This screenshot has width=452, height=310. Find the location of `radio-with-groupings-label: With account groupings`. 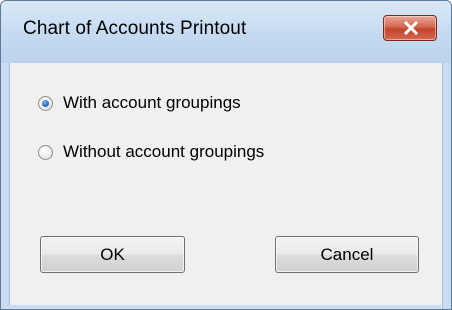

radio-with-groupings-label: With account groupings is located at coordinates (152, 103).